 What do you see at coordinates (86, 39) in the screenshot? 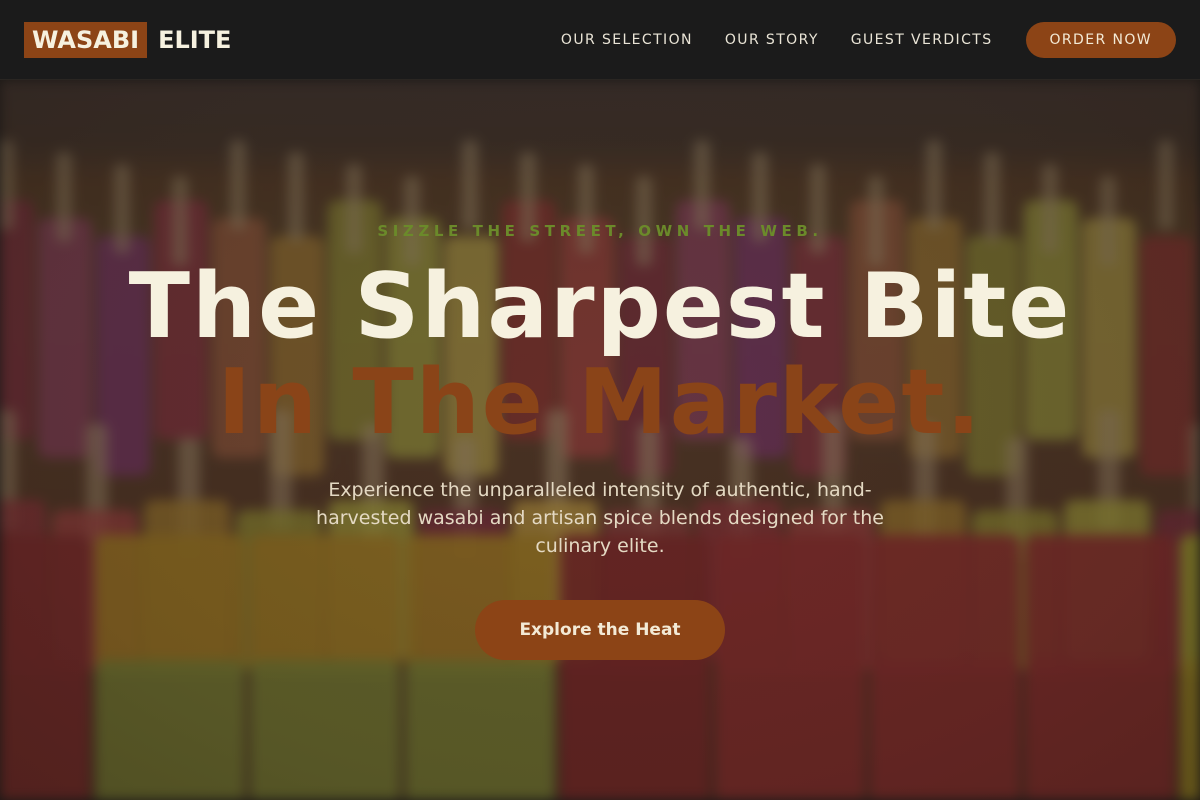
I see `logo-boxed-text: WASABI` at bounding box center [86, 39].